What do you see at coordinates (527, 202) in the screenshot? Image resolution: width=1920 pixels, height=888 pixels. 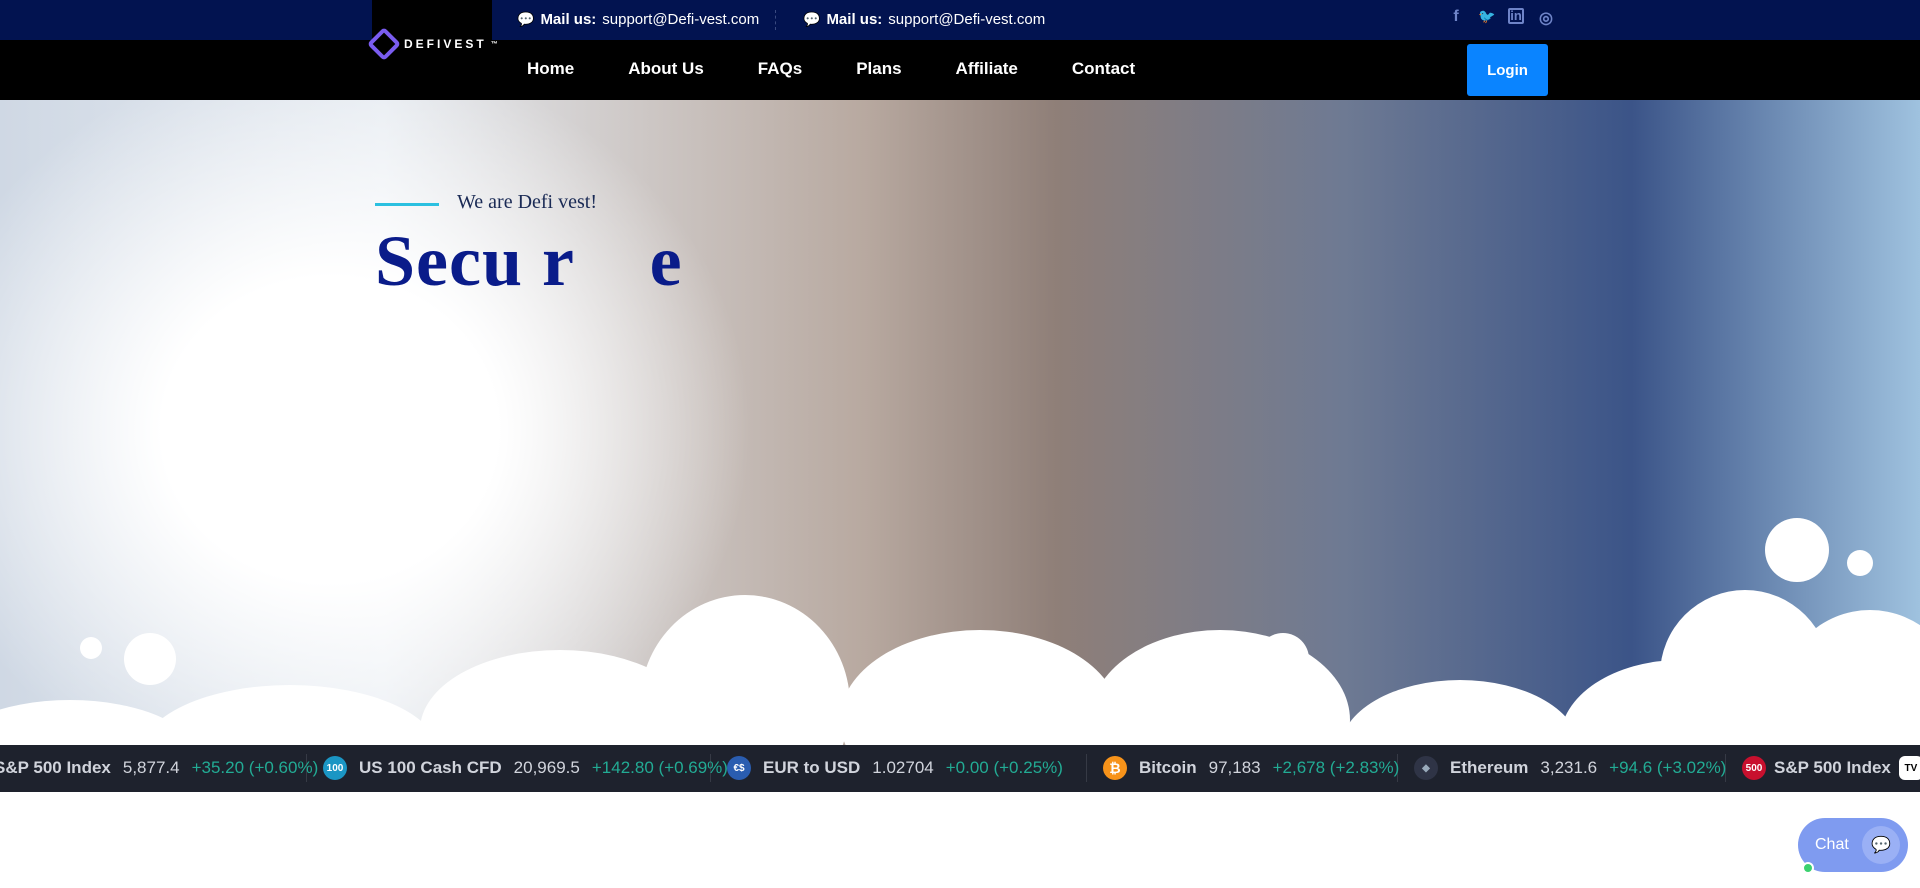 I see `hero-tagline: We are Defi vest!` at bounding box center [527, 202].